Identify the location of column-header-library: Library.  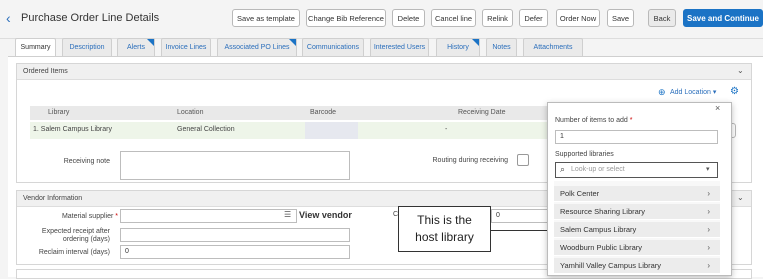
(59, 112).